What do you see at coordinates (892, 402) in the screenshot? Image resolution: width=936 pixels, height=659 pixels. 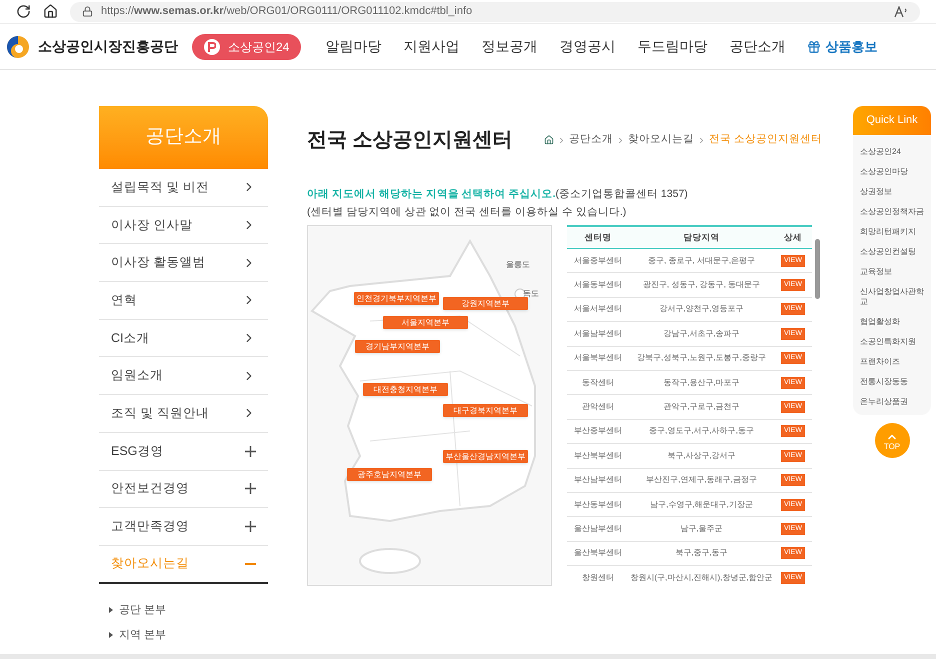 I see `quick-link-item: 온누리상품권` at bounding box center [892, 402].